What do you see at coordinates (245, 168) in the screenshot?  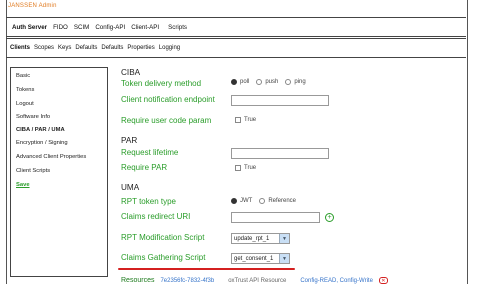 I see `require-par-toggle: True` at bounding box center [245, 168].